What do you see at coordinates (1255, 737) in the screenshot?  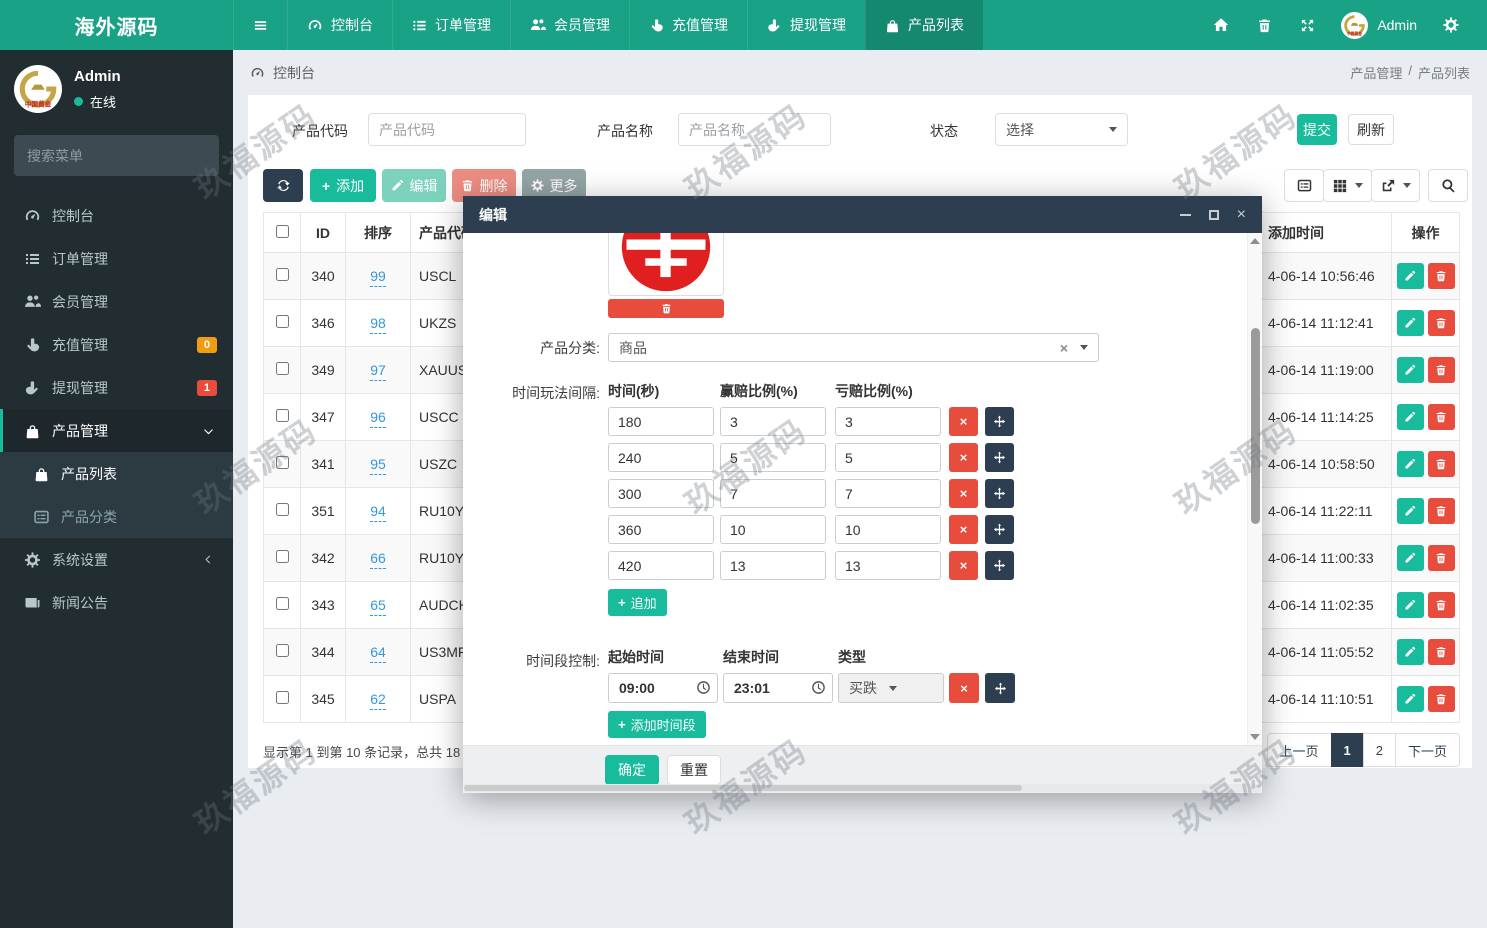 I see `scroll-down-icon` at bounding box center [1255, 737].